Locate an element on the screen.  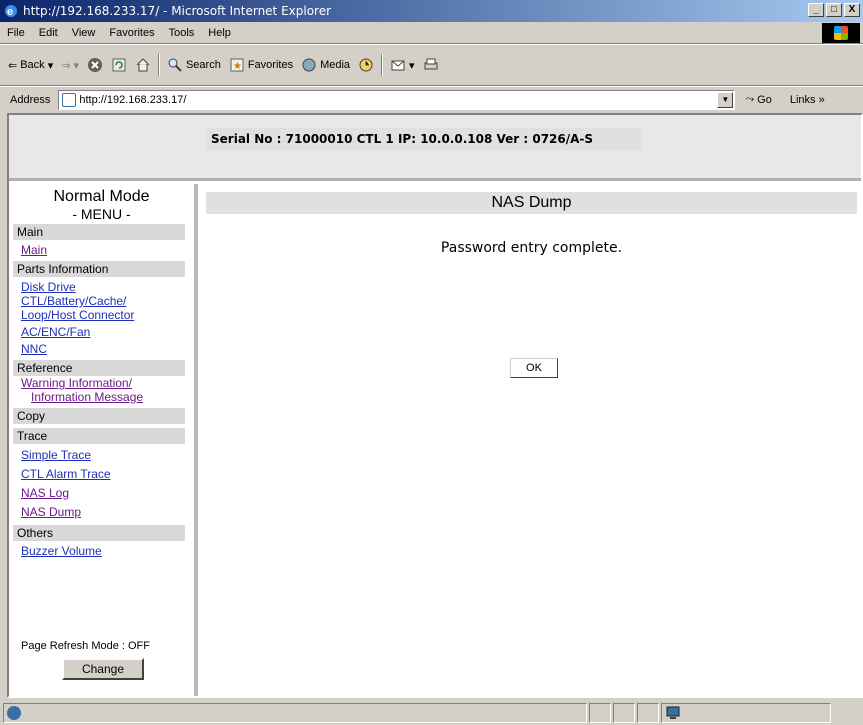
change-button: Change is located at coordinates (103, 669).